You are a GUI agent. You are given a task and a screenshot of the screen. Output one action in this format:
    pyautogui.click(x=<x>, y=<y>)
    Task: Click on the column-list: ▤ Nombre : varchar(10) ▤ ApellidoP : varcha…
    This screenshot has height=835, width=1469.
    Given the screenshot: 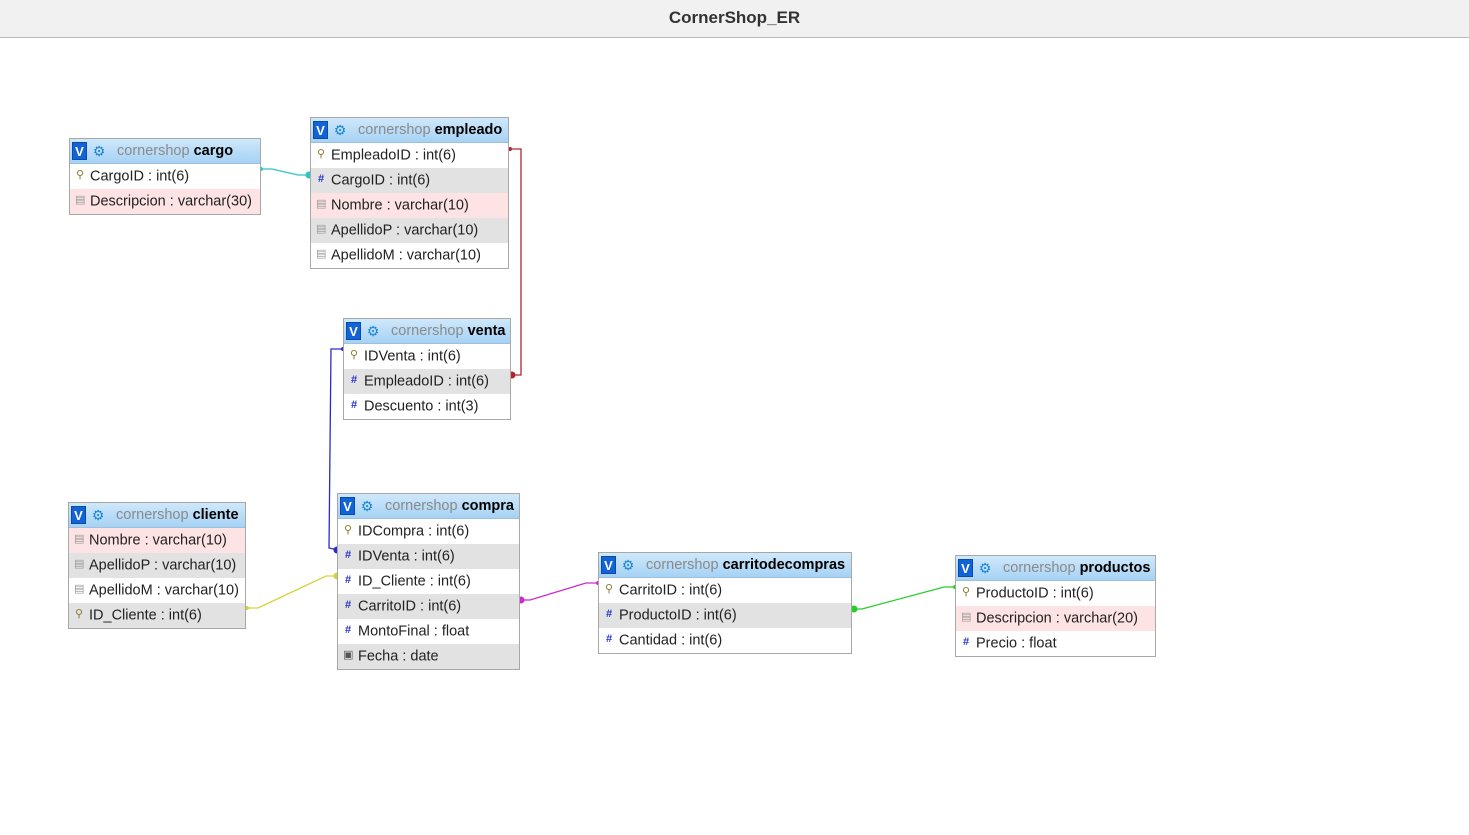 What is the action you would take?
    pyautogui.click(x=157, y=578)
    